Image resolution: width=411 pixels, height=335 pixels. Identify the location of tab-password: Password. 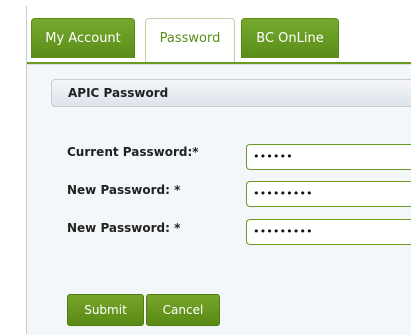
(190, 40).